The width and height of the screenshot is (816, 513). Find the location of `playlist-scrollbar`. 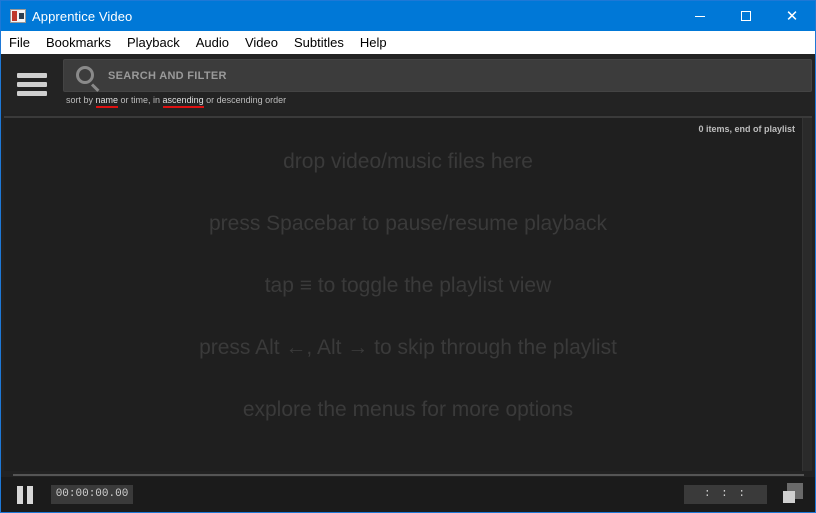

playlist-scrollbar is located at coordinates (807, 294).